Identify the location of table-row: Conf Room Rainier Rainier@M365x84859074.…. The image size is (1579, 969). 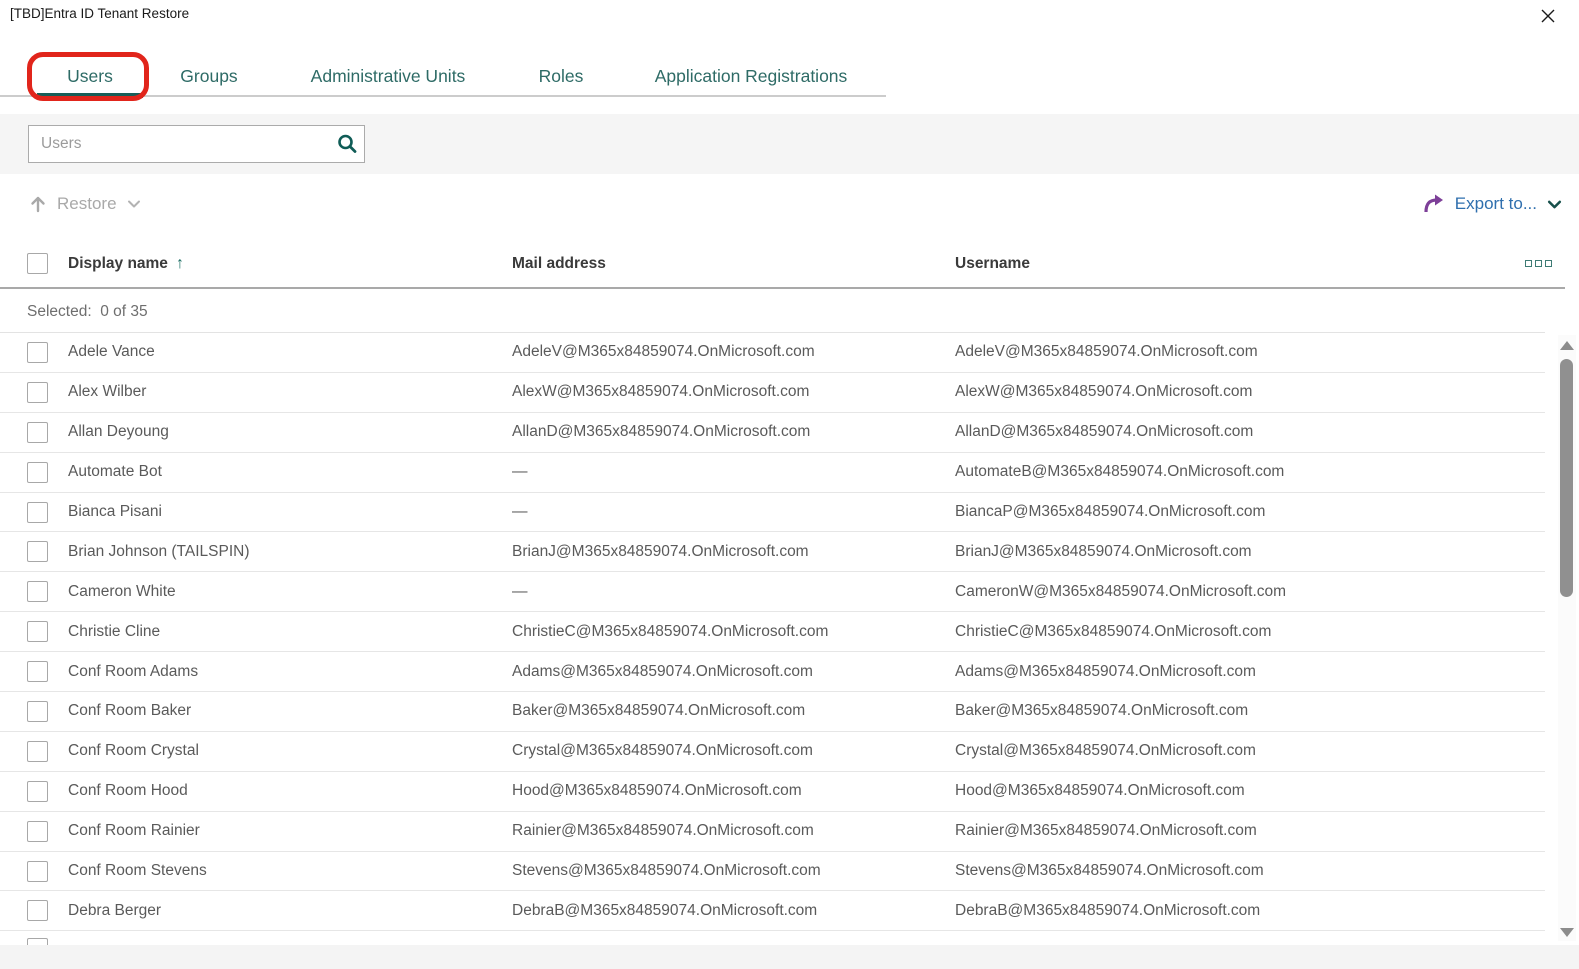
(772, 832).